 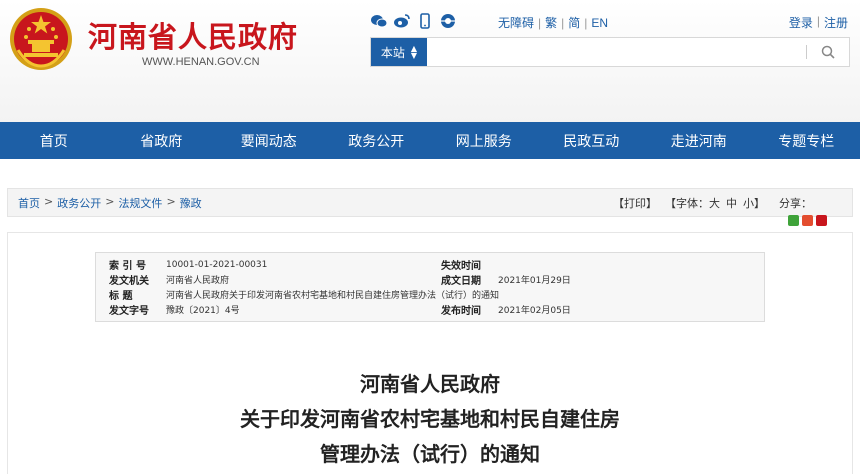 What do you see at coordinates (198, 281) in the screenshot?
I see `issuer-value: 河南省人民政府` at bounding box center [198, 281].